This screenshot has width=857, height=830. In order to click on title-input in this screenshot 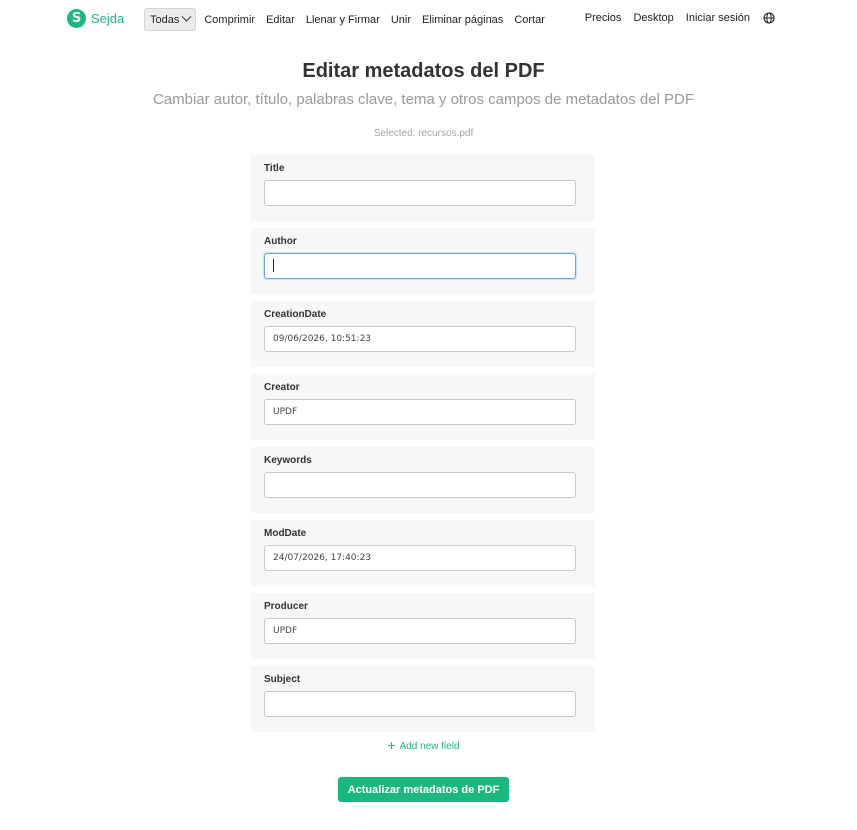, I will do `click(420, 193)`.